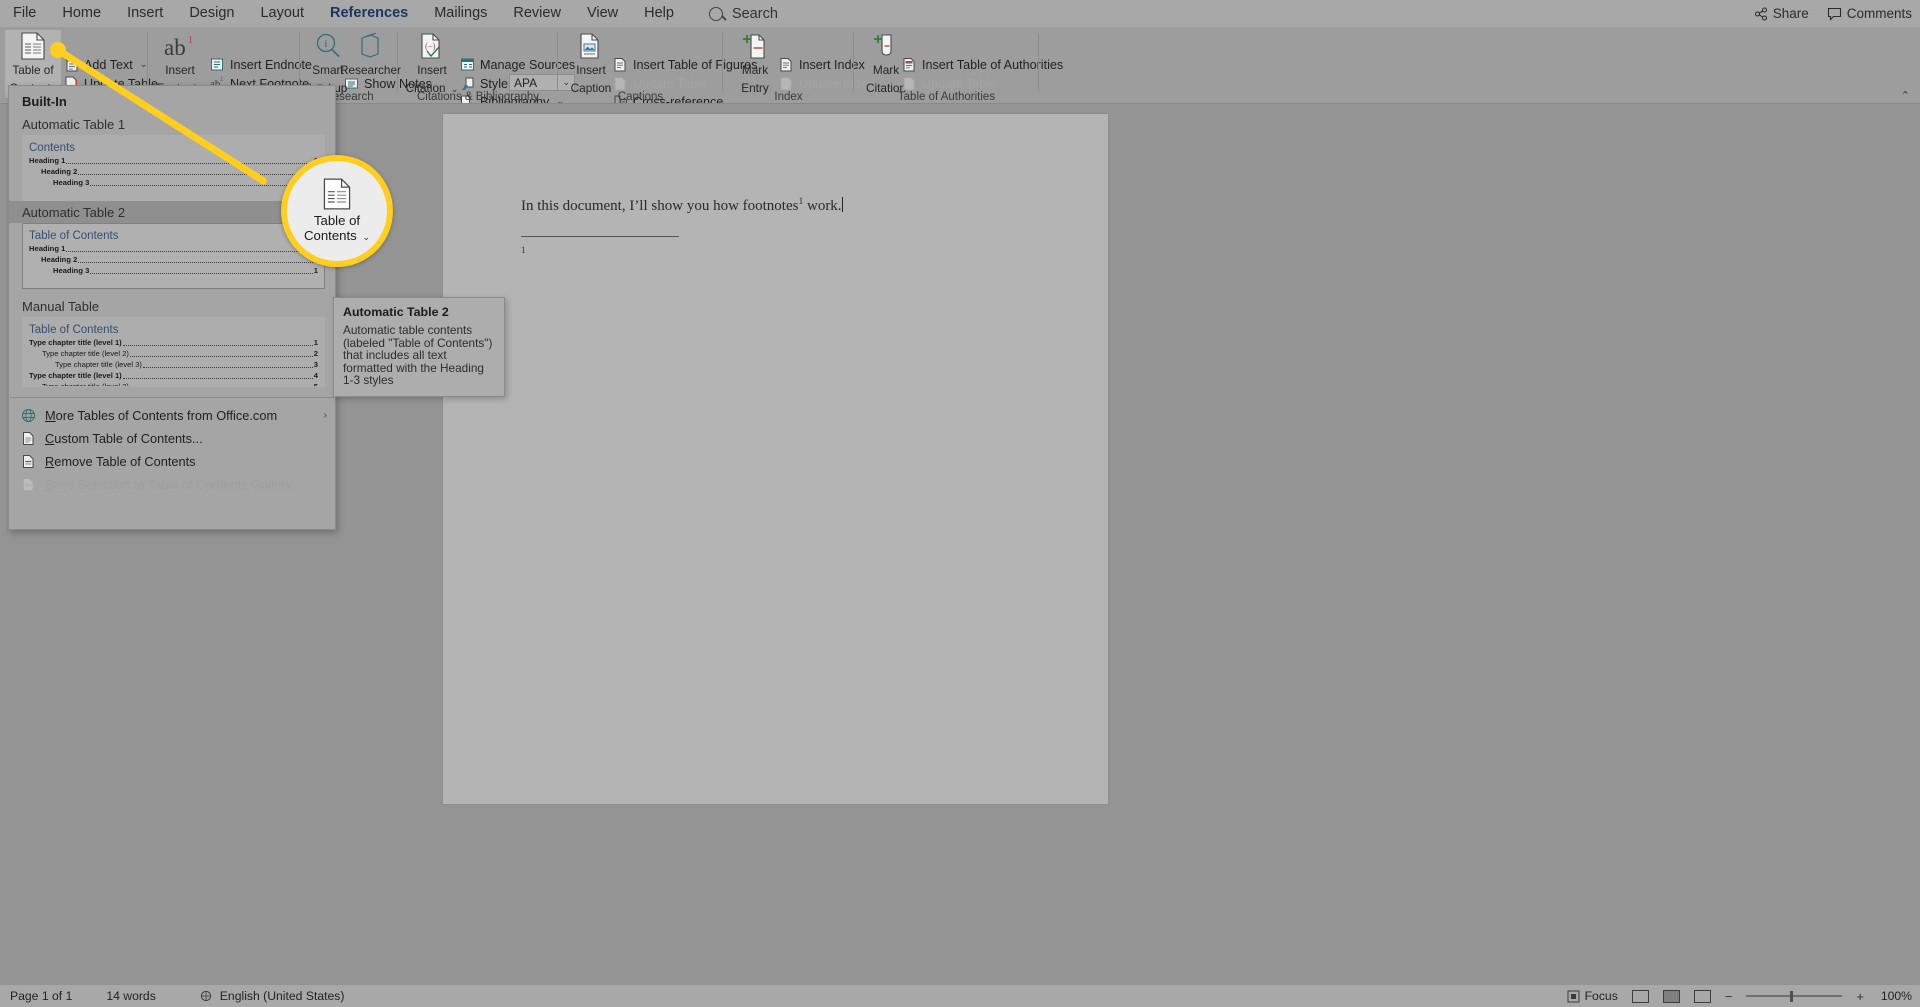 This screenshot has height=1007, width=1920. I want to click on zoom-out-button: −, so click(1729, 996).